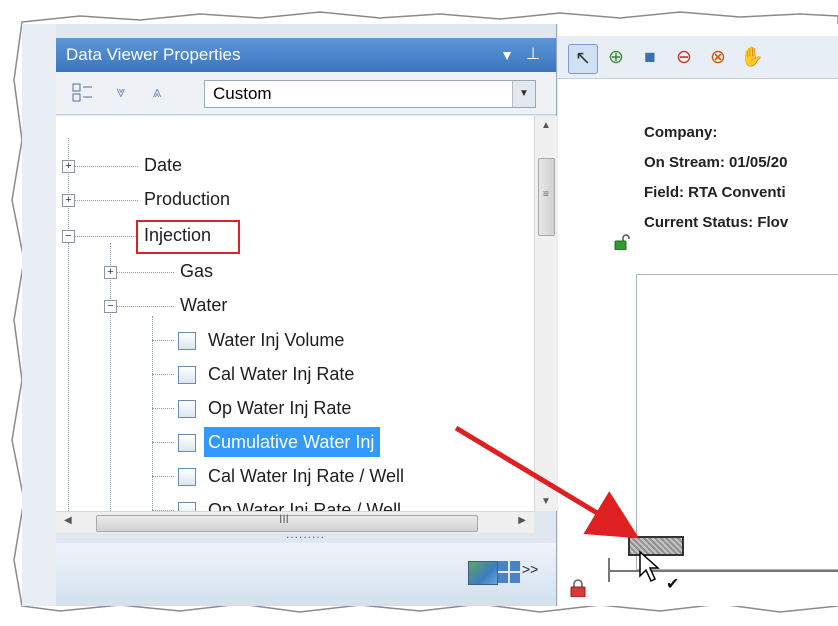 This screenshot has height=626, width=838. Describe the element at coordinates (718, 58) in the screenshot. I see `zoom-reset-icon: ⊗` at that location.